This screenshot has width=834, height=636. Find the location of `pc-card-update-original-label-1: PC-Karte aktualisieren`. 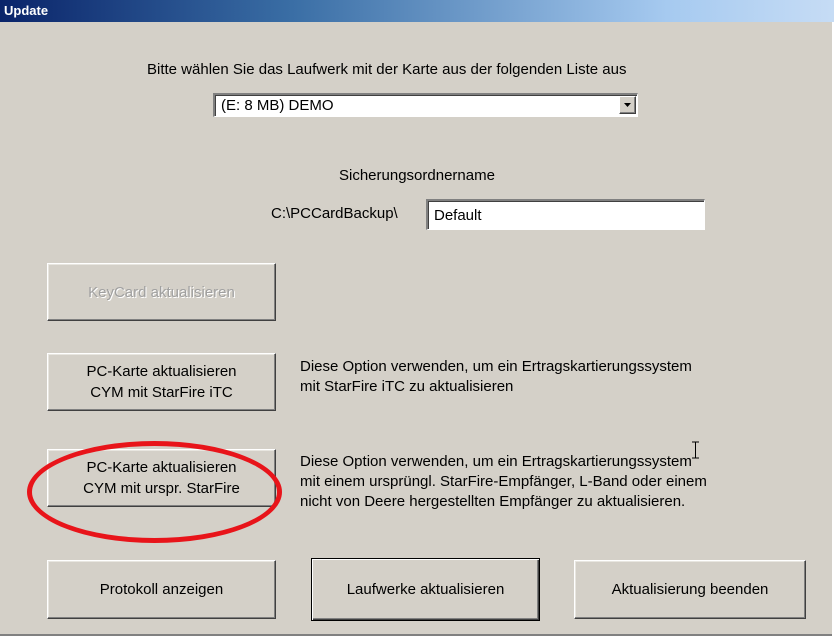

pc-card-update-original-label-1: PC-Karte aktualisieren is located at coordinates (161, 467).